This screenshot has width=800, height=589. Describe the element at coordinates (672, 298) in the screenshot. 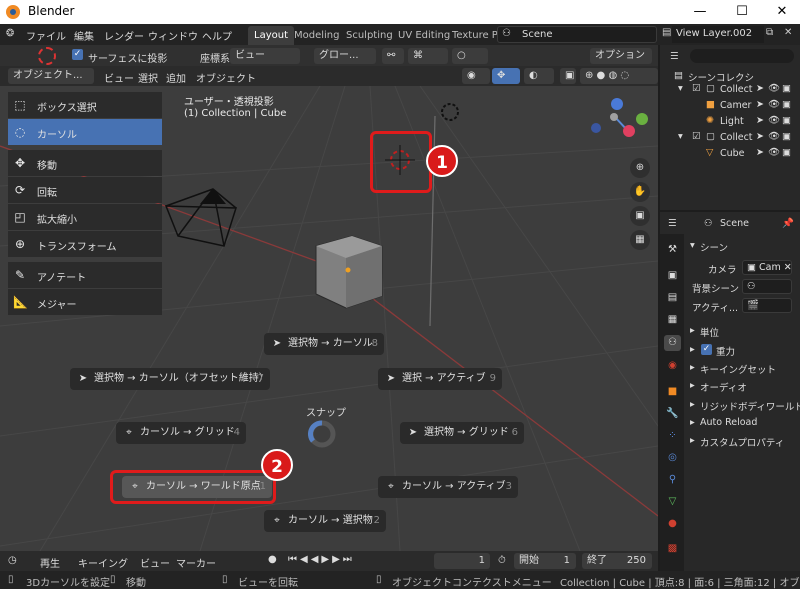

I see `output-tab-icon: ▤` at that location.